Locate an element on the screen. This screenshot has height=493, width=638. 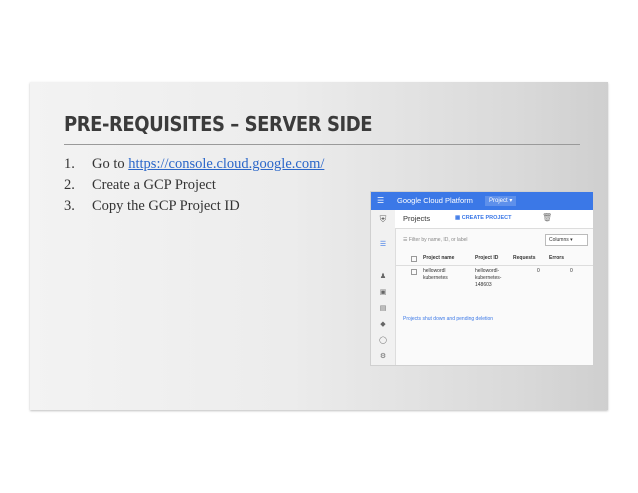
shield-check-icon: ◯ is located at coordinates (383, 340).